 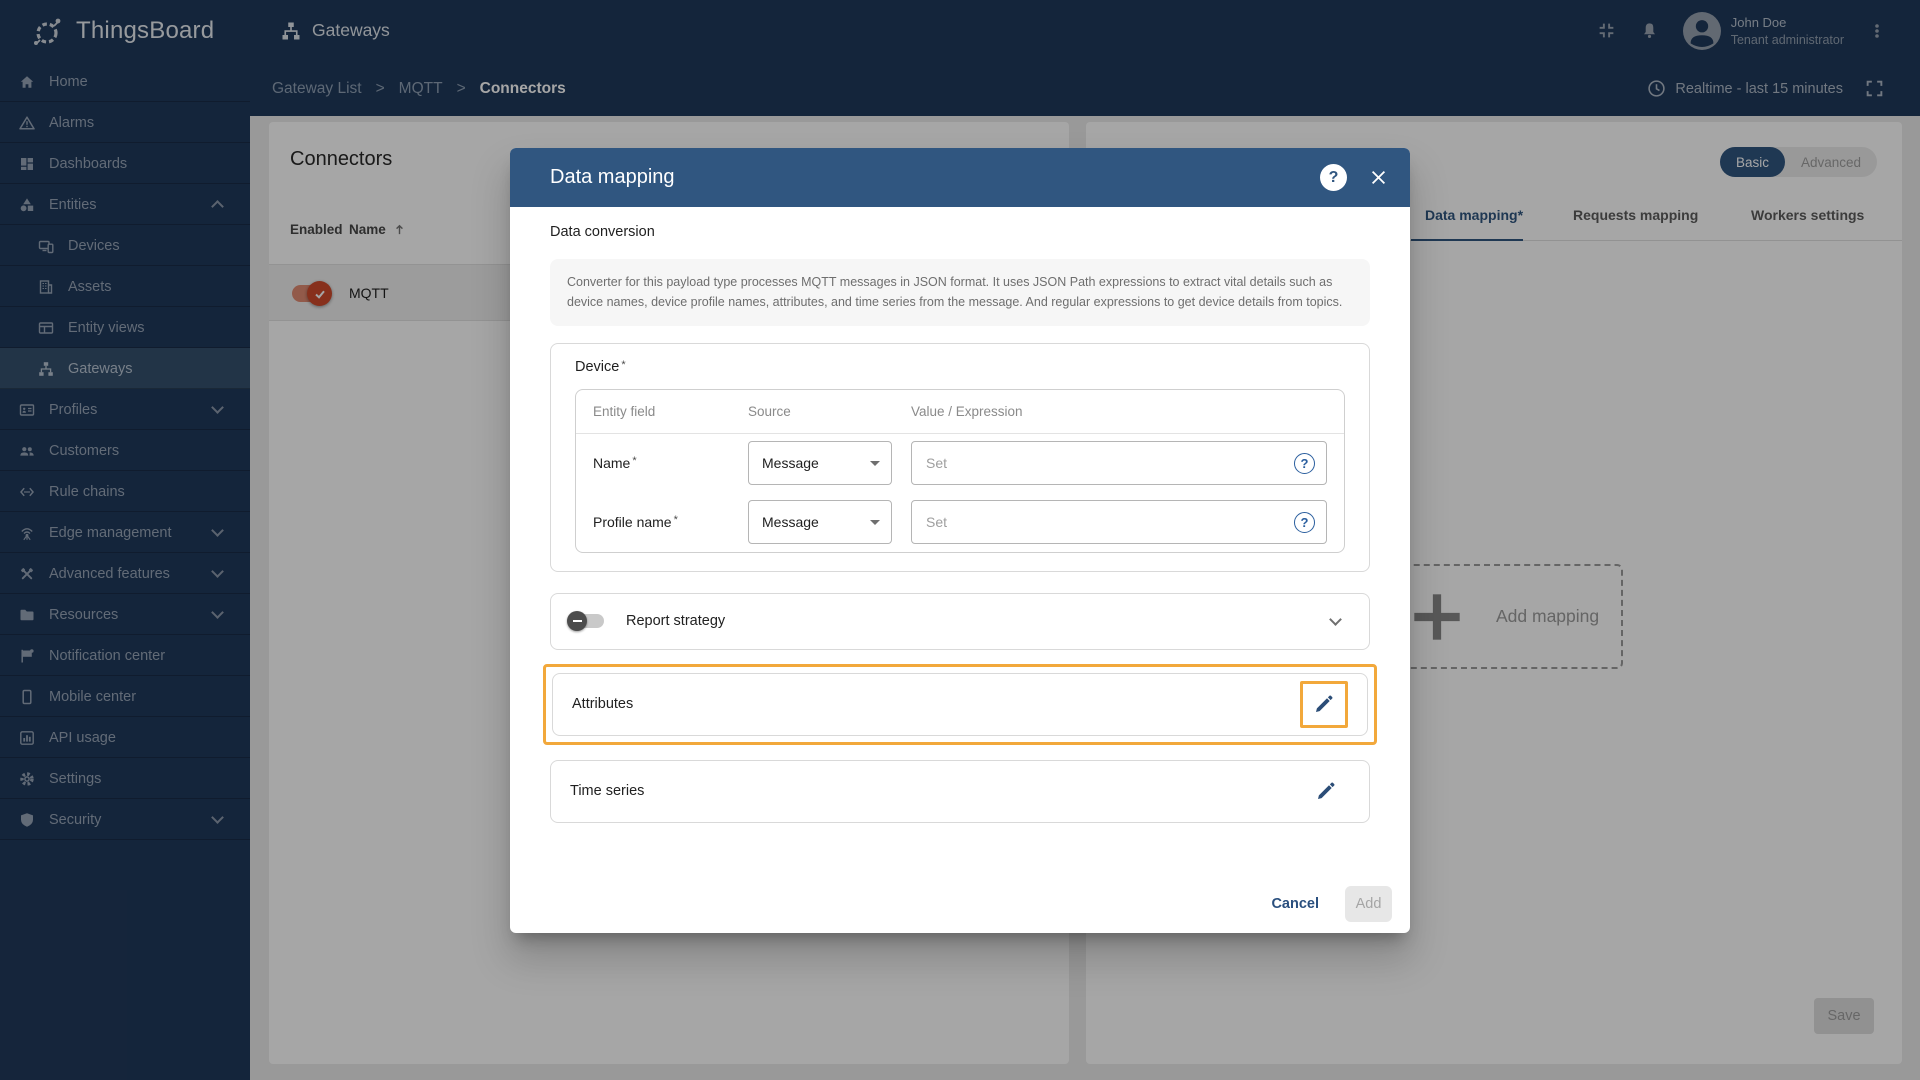 What do you see at coordinates (769, 411) in the screenshot?
I see `column-source: Source` at bounding box center [769, 411].